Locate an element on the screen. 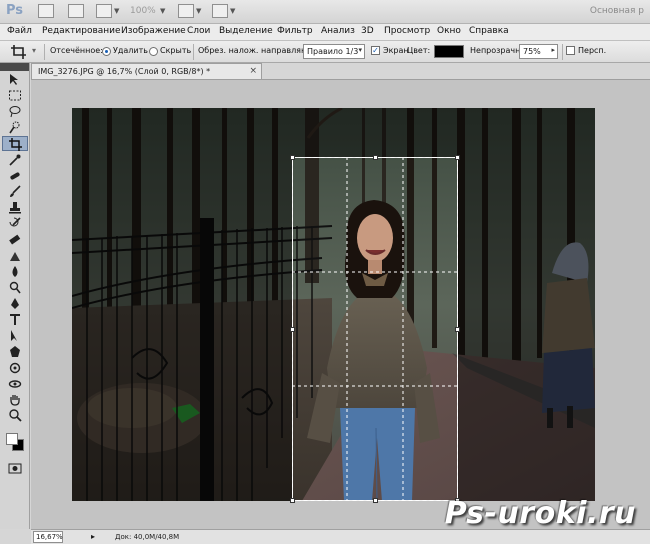 The height and width of the screenshot is (544, 650). color-swatches is located at coordinates (15, 442).